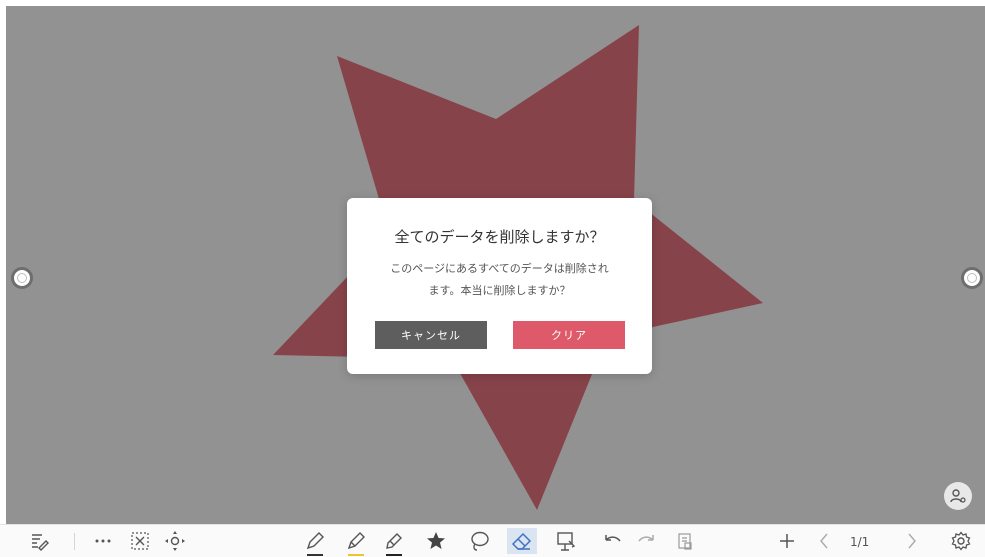 The width and height of the screenshot is (985, 557). I want to click on more-icon, so click(103, 541).